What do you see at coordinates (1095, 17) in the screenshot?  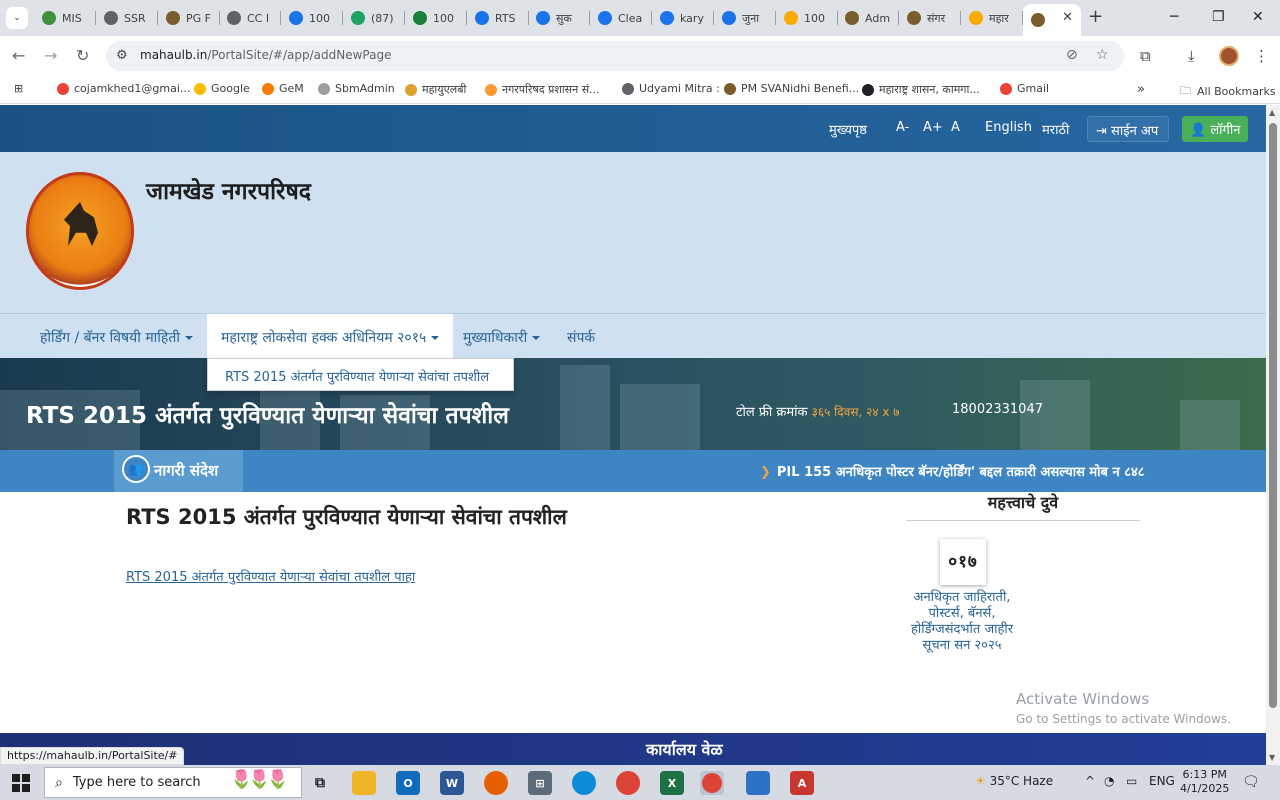 I see `new-tab-button: +` at bounding box center [1095, 17].